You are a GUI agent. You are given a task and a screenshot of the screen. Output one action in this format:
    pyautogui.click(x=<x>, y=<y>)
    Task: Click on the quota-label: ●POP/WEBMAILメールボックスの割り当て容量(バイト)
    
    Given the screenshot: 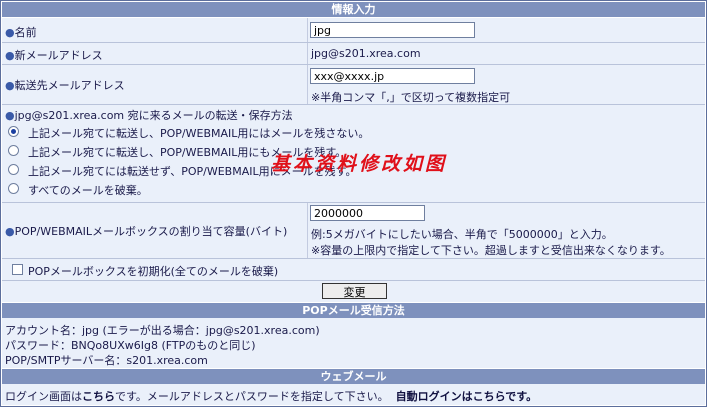 What is the action you would take?
    pyautogui.click(x=146, y=231)
    